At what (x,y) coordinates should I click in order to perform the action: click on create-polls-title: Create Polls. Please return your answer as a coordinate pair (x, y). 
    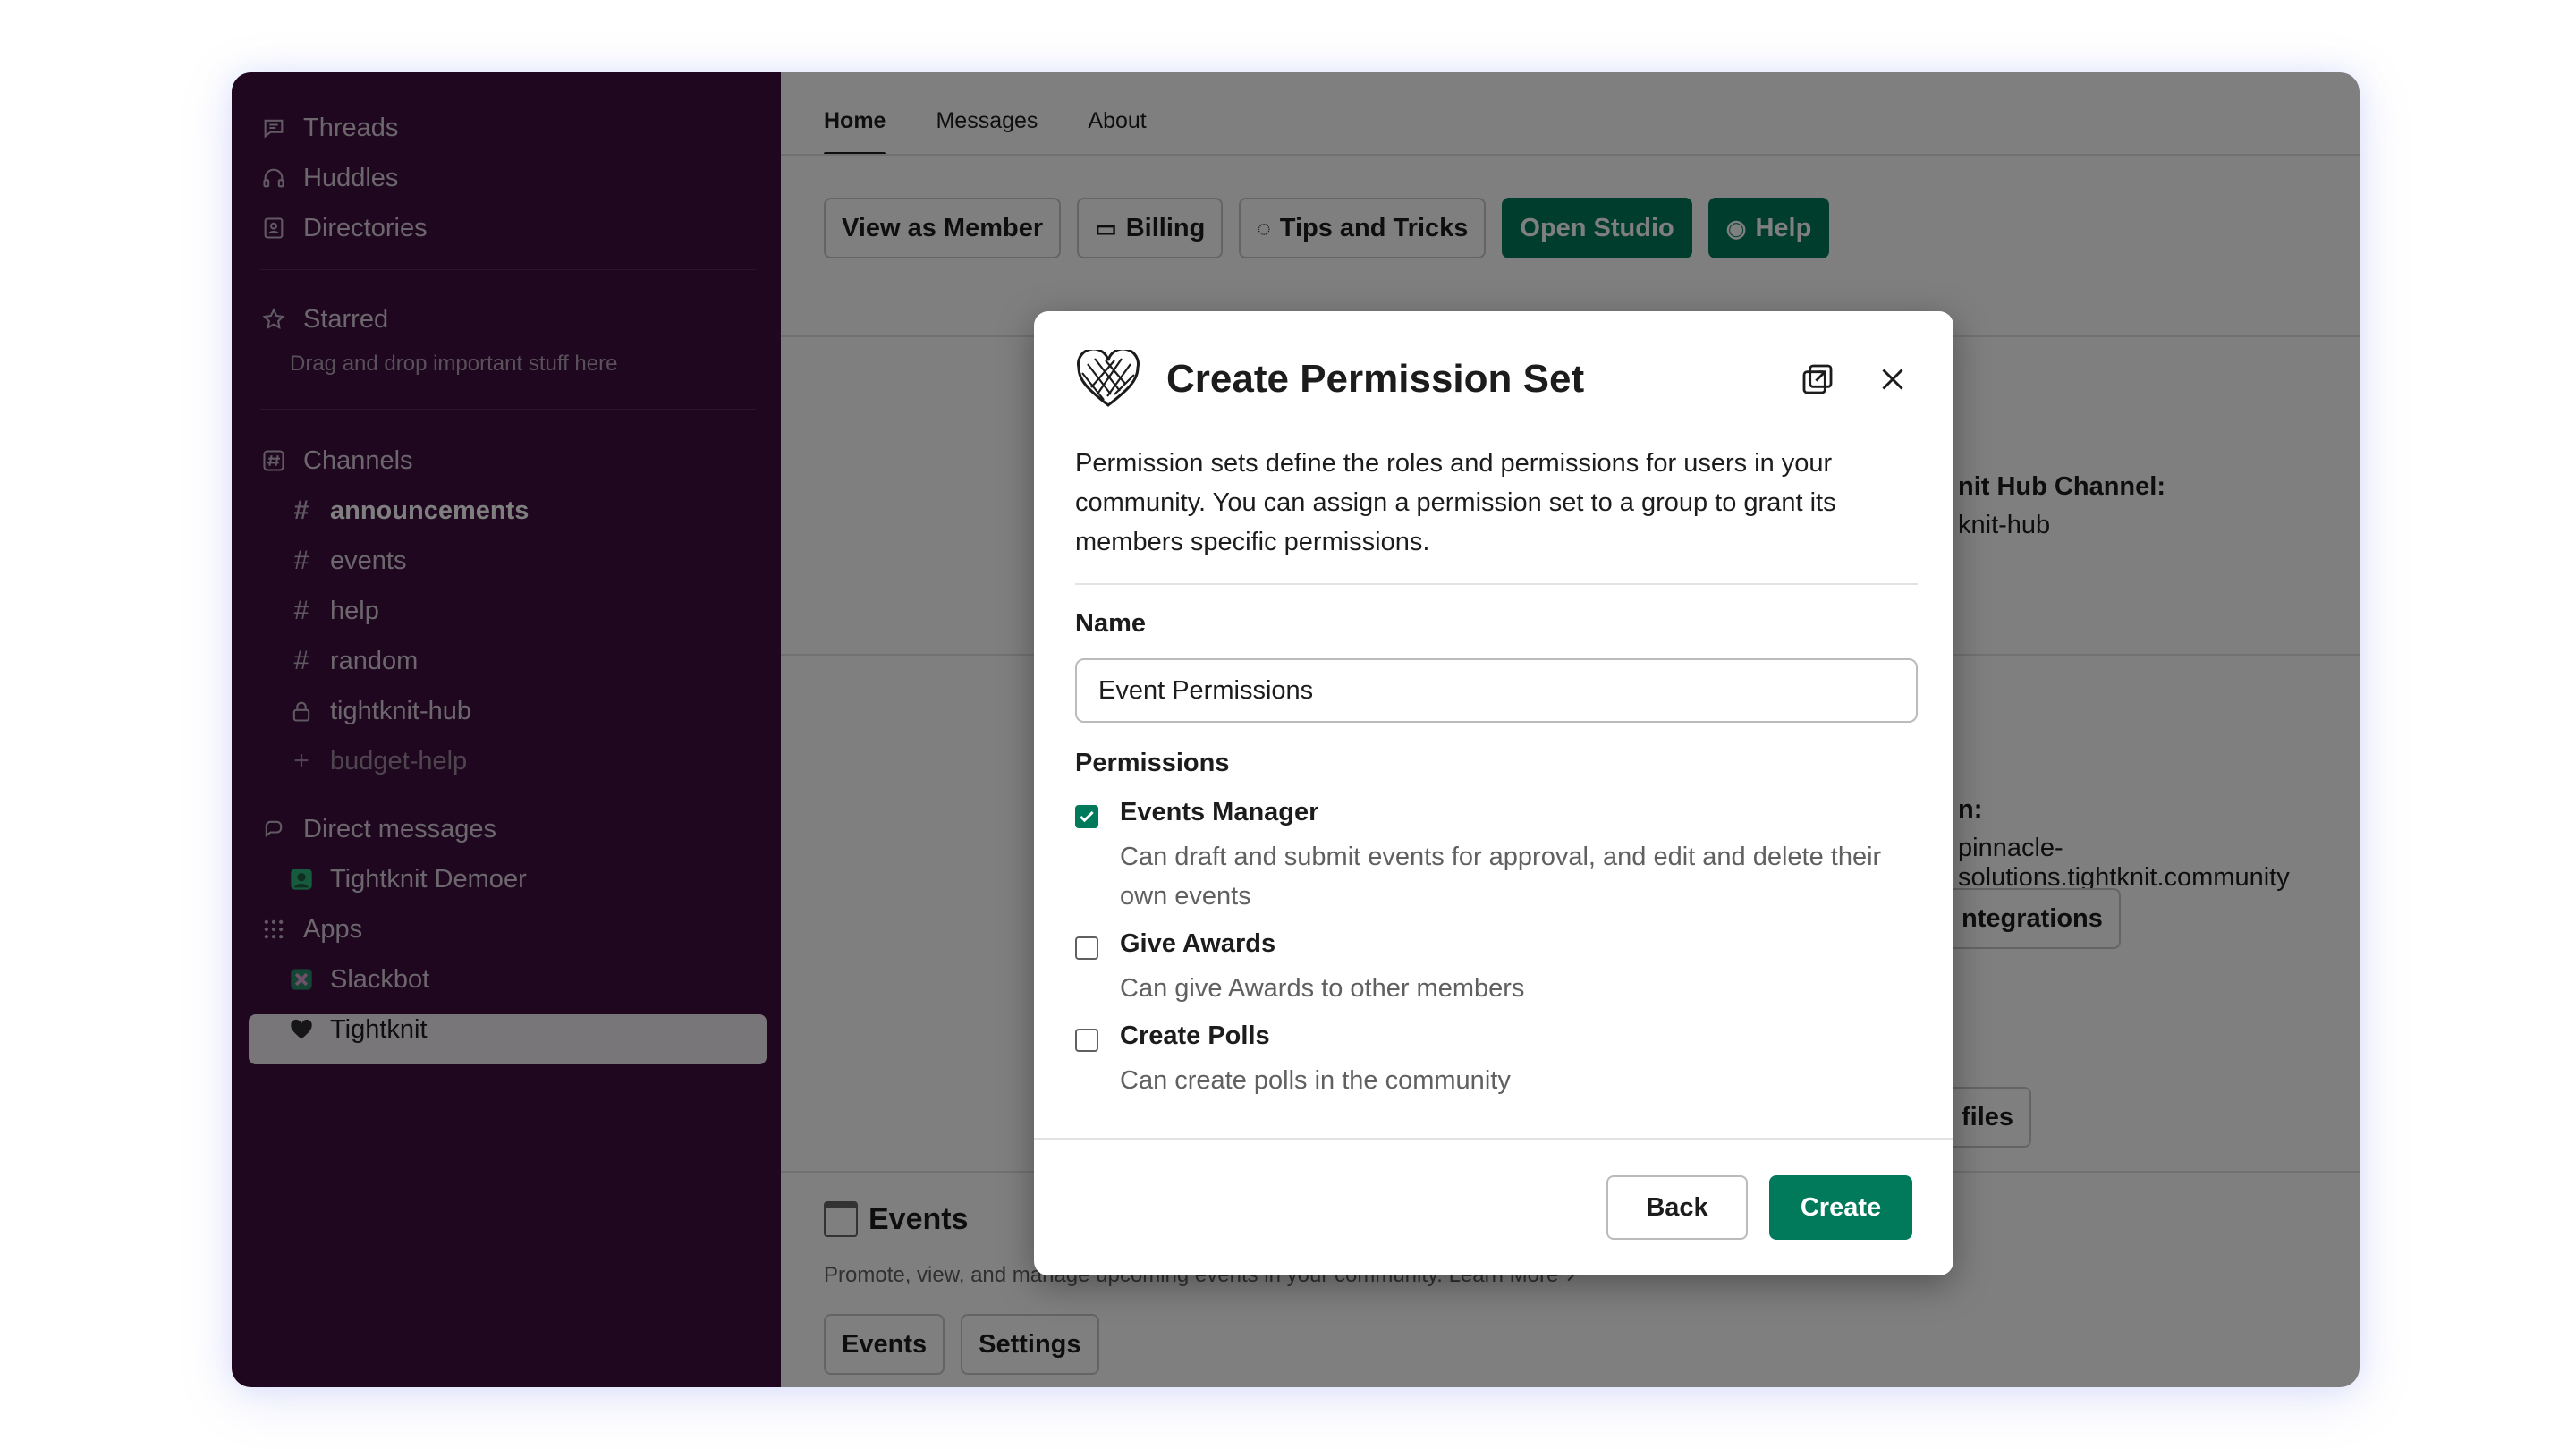
    Looking at the image, I should click on (1195, 1035).